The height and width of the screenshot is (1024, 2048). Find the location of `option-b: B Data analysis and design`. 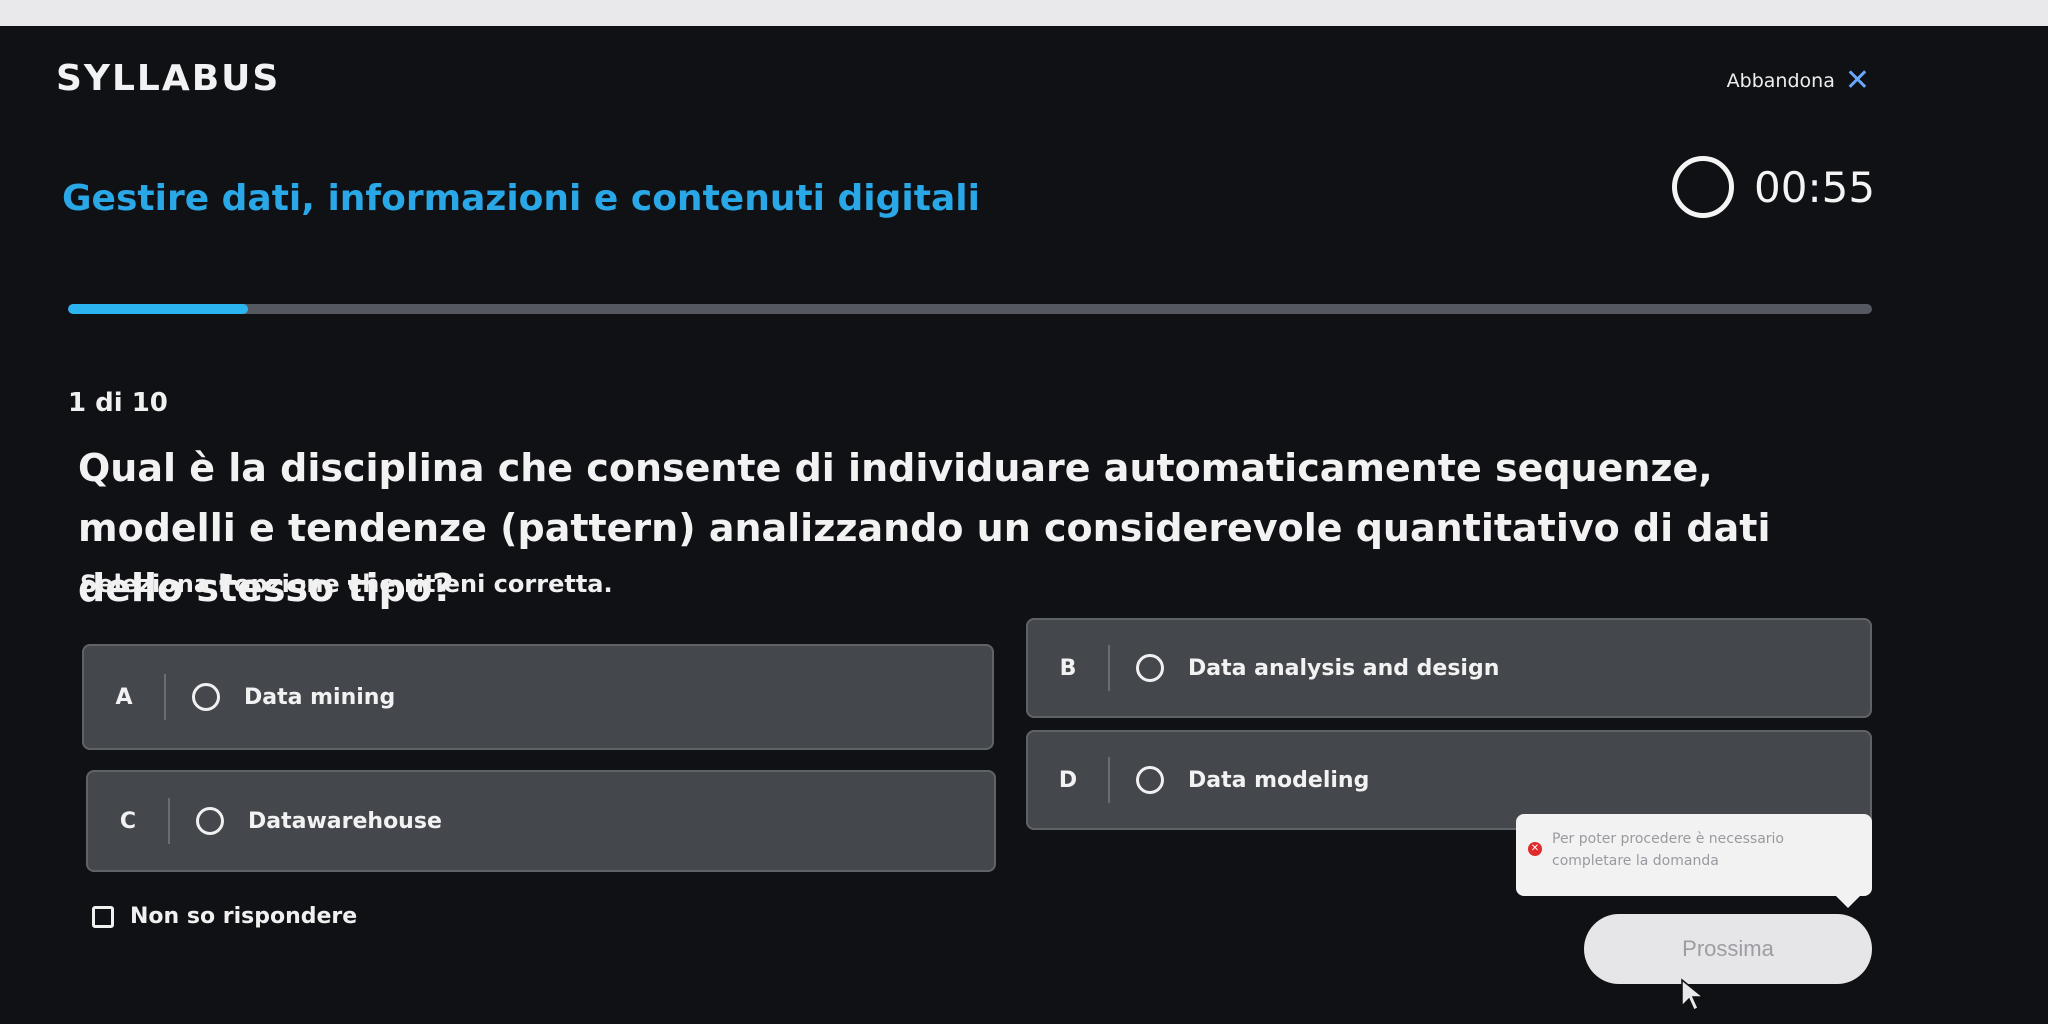

option-b: B Data analysis and design is located at coordinates (1449, 668).